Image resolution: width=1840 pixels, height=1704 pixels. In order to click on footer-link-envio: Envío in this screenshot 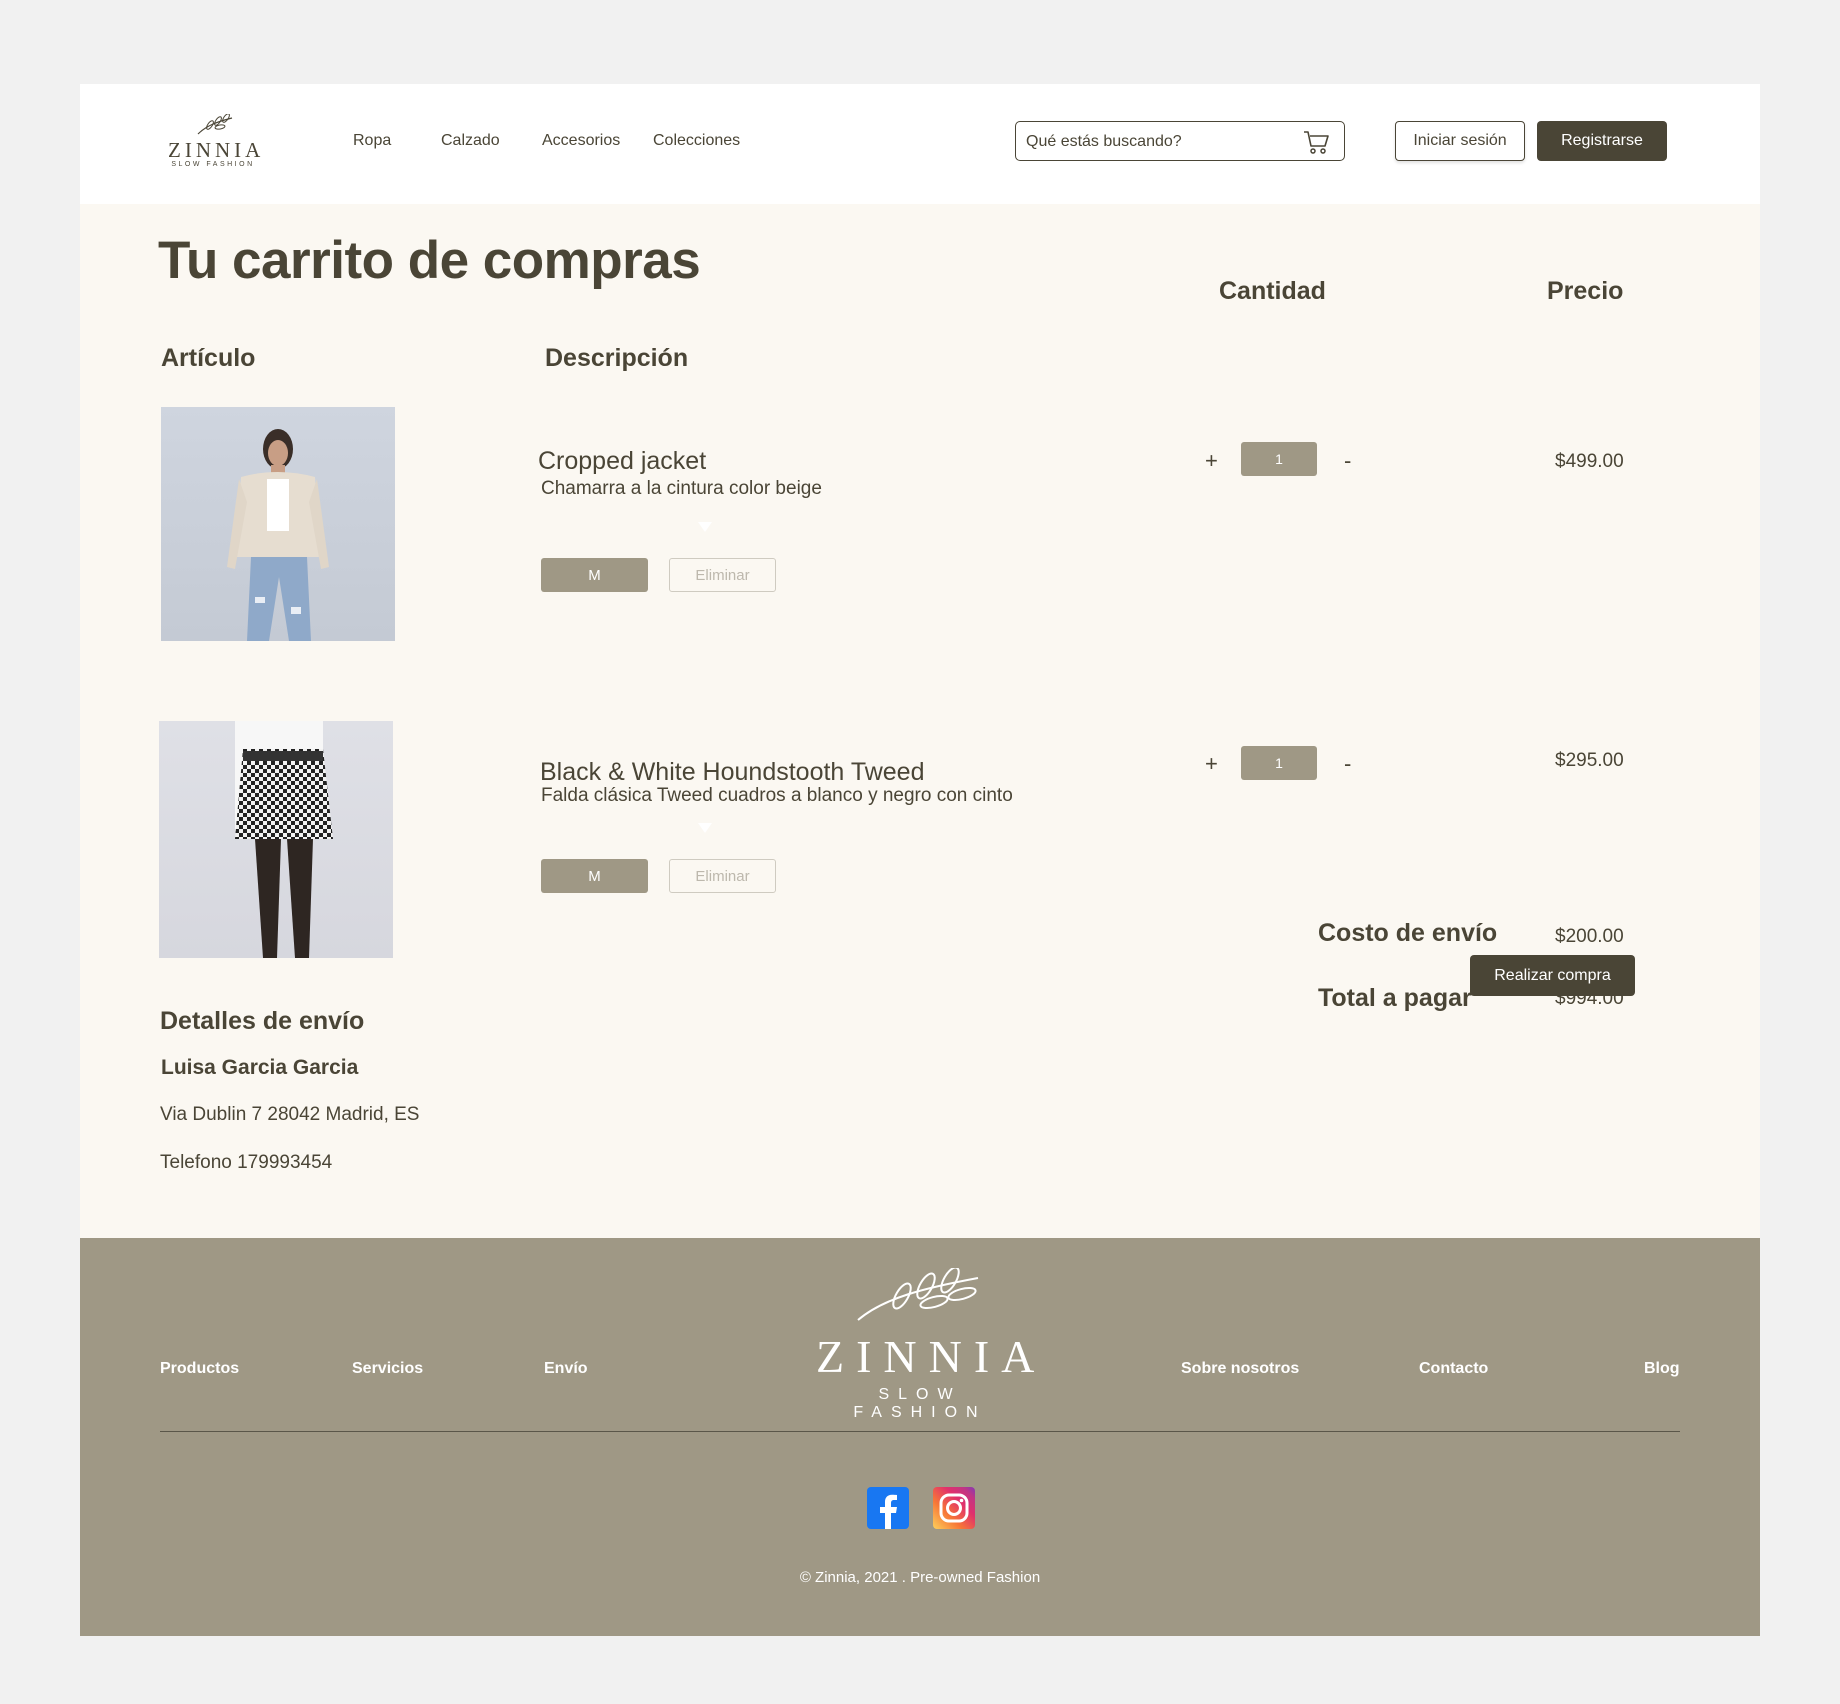, I will do `click(566, 1369)`.